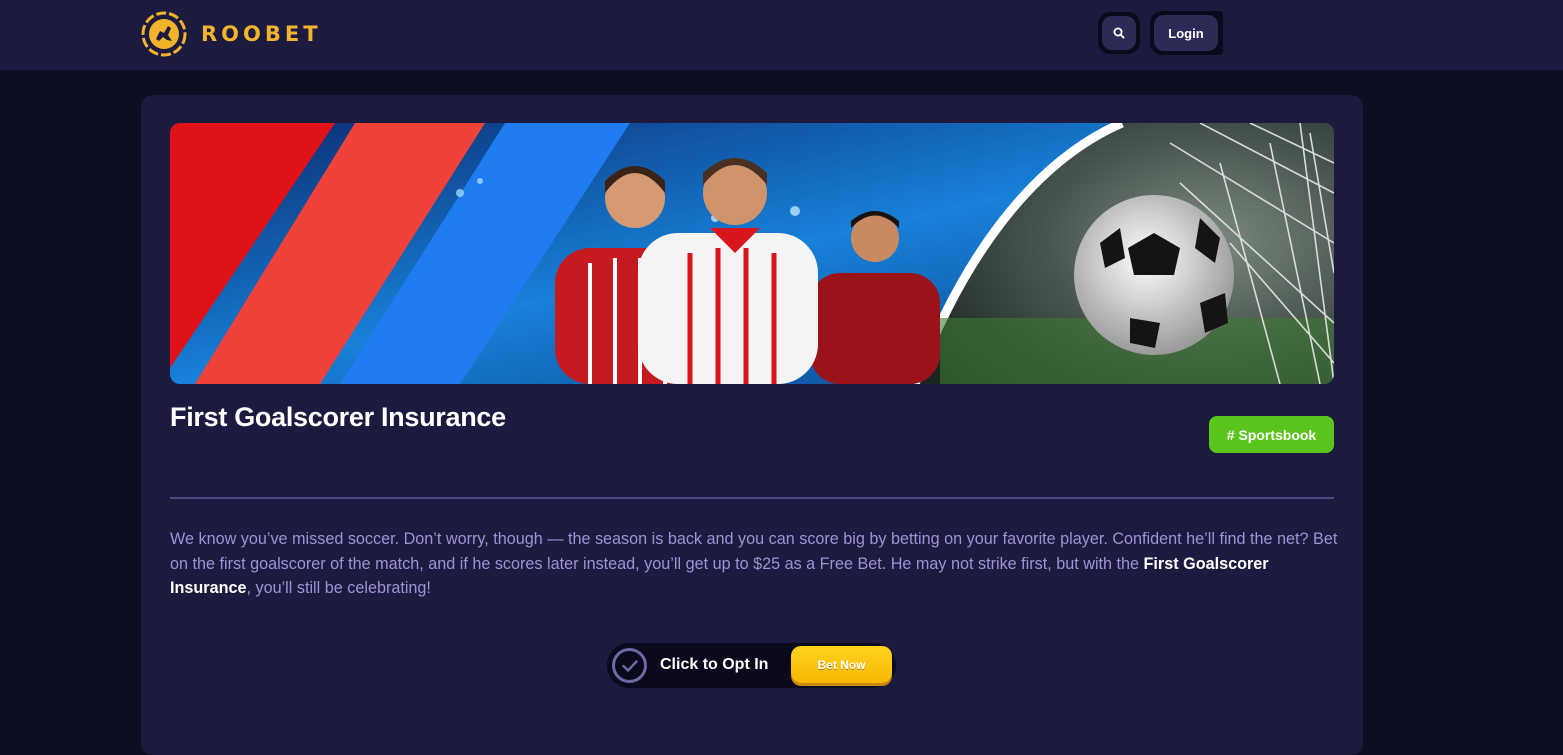 The height and width of the screenshot is (755, 1563). I want to click on login-container: Login, so click(1186, 33).